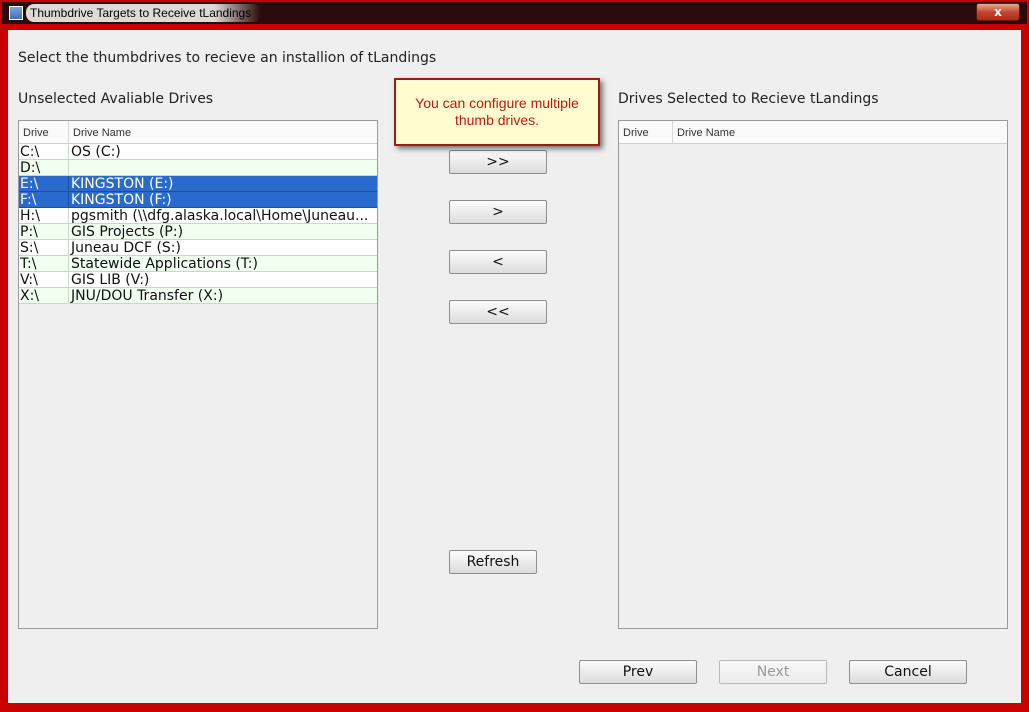 The height and width of the screenshot is (712, 1029). I want to click on move-right-button: >, so click(498, 212).